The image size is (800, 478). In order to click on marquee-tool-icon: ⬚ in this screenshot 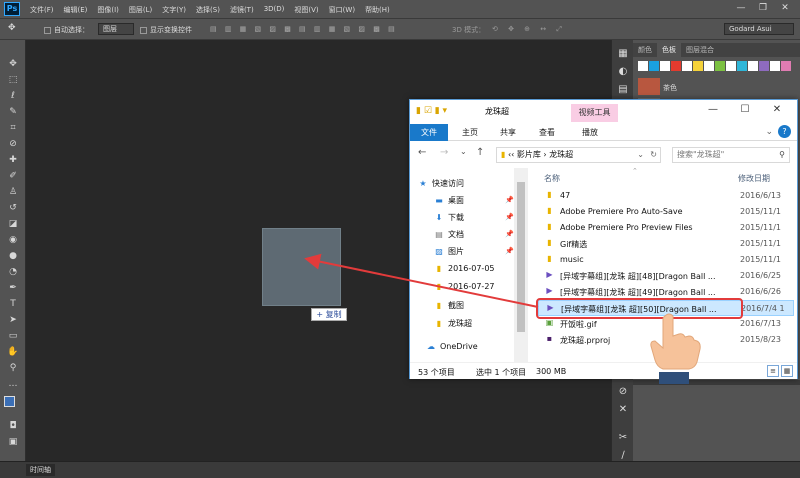, I will do `click(13, 80)`.